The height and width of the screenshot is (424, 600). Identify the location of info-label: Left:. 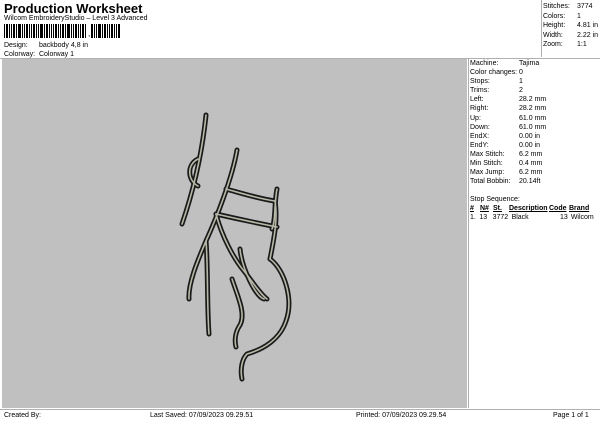
(477, 100).